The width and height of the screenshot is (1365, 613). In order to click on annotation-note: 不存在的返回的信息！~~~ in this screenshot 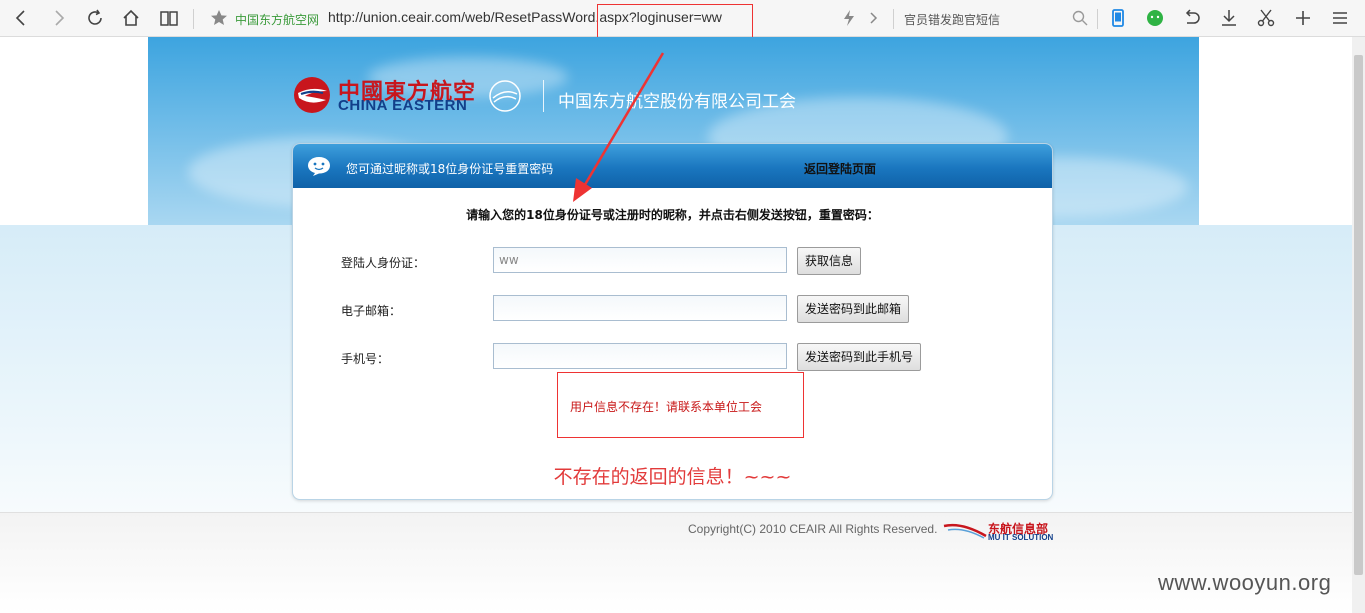, I will do `click(672, 477)`.